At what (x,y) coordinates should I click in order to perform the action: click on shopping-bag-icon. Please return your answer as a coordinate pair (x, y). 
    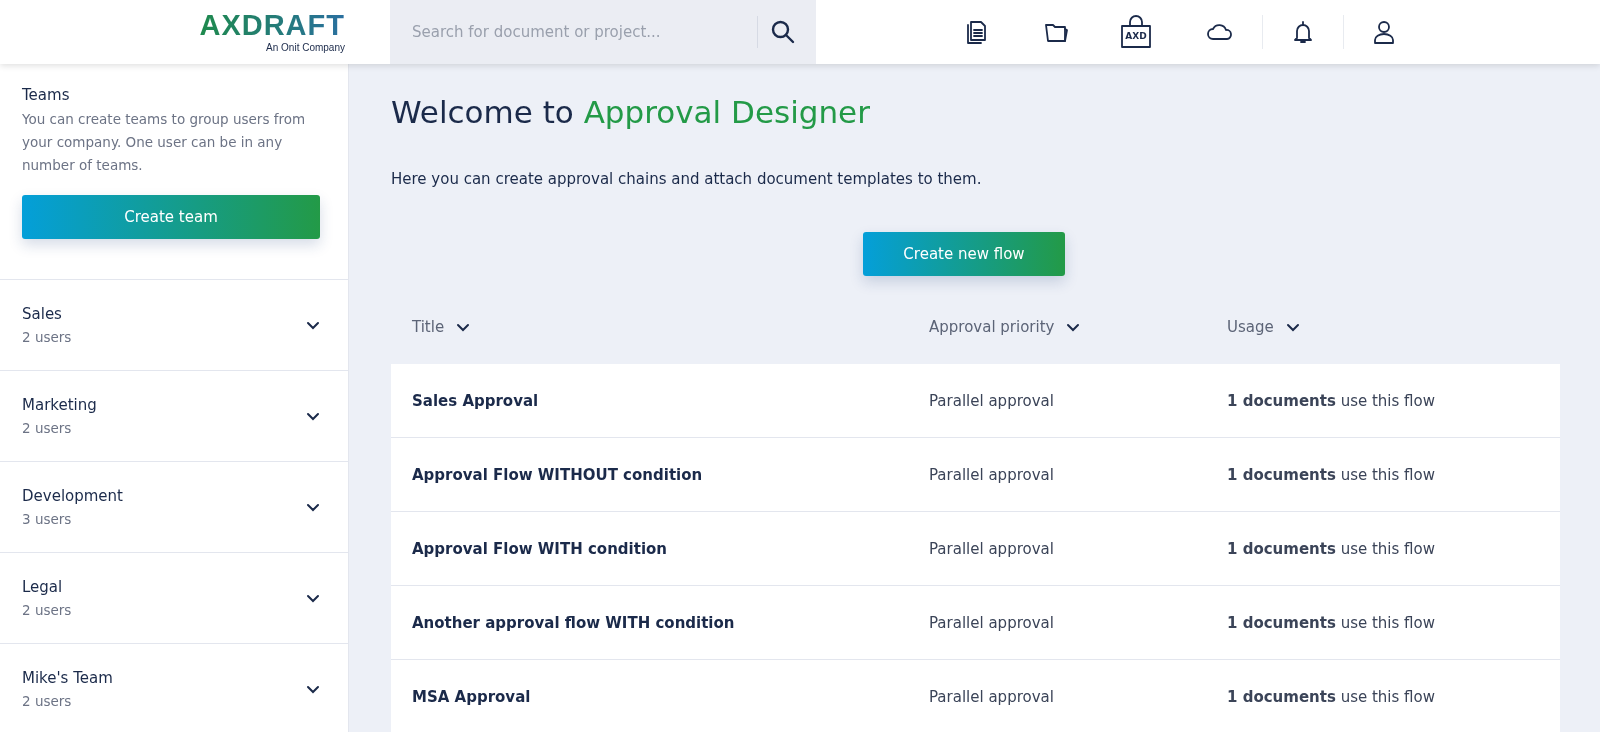
    Looking at the image, I should click on (1136, 32).